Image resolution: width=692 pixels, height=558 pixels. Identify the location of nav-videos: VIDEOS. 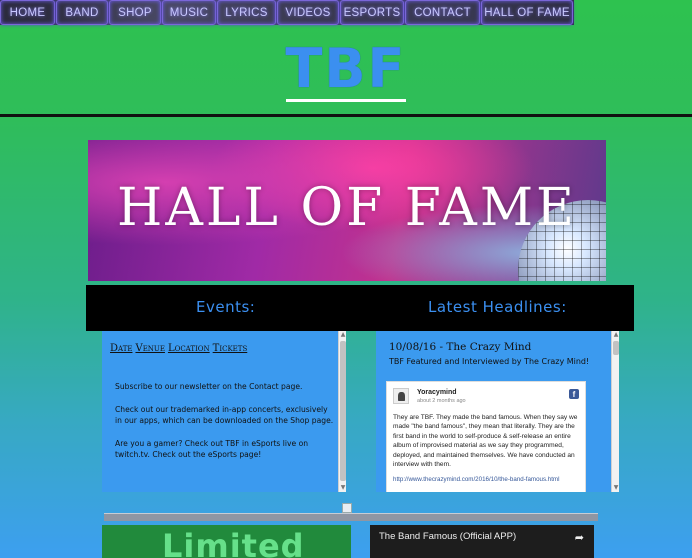
(308, 12).